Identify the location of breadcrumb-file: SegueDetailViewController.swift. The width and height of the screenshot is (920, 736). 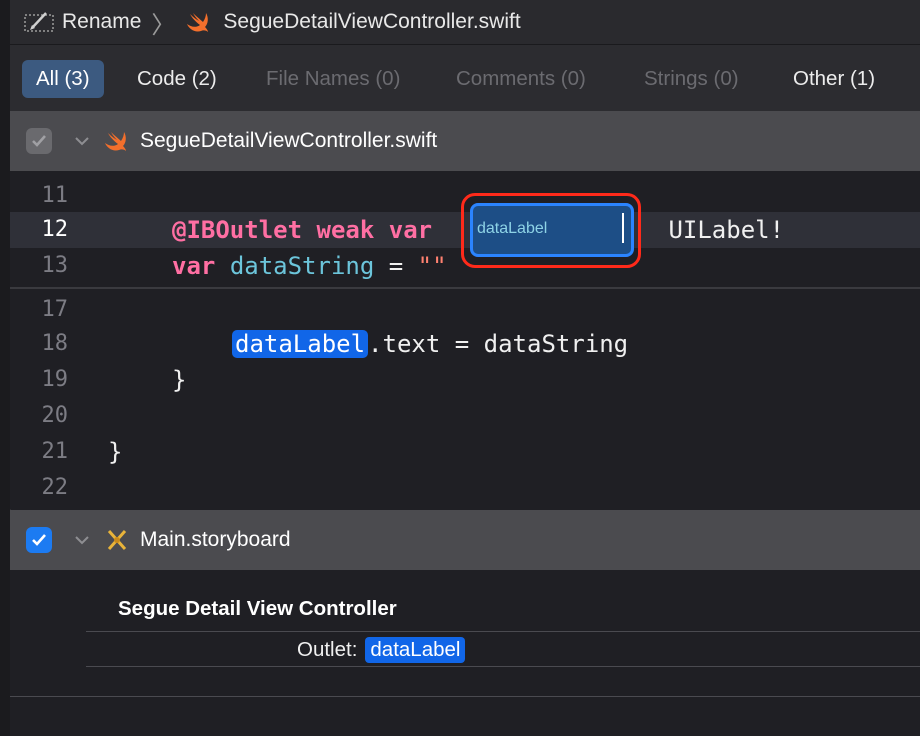
(371, 22).